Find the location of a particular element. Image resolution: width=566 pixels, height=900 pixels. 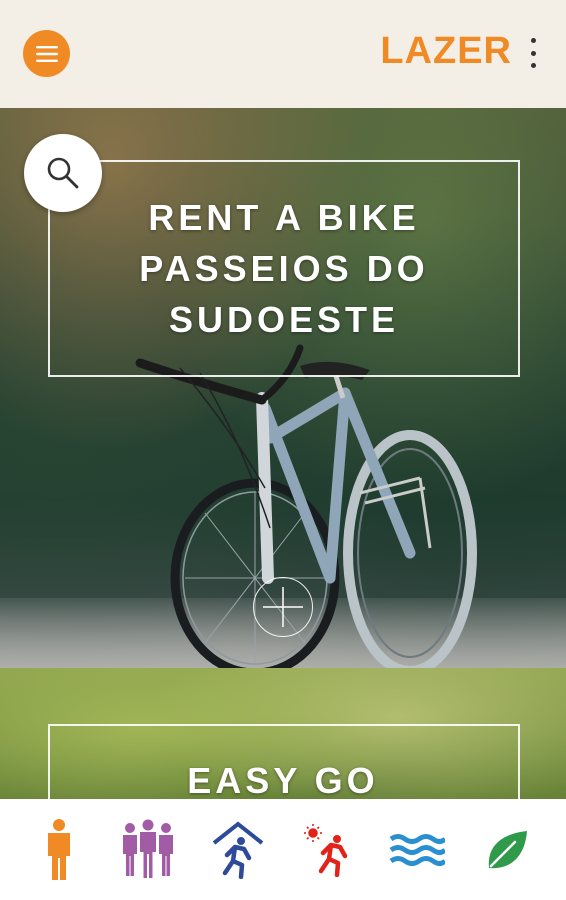

plus-icon is located at coordinates (283, 607).